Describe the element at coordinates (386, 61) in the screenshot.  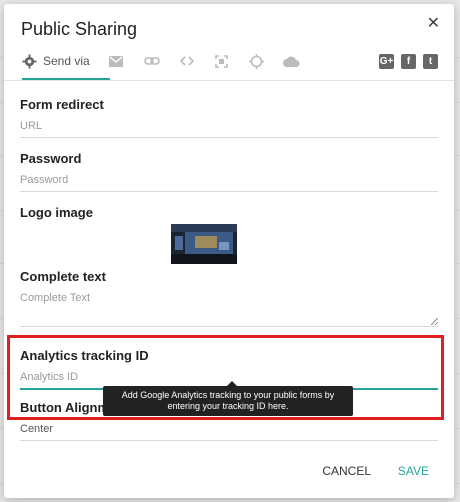
I see `google-plus-icon: G+` at that location.